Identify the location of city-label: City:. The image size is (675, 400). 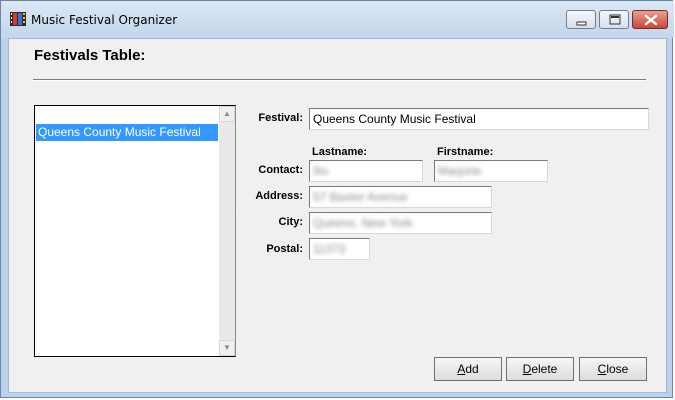
(290, 222).